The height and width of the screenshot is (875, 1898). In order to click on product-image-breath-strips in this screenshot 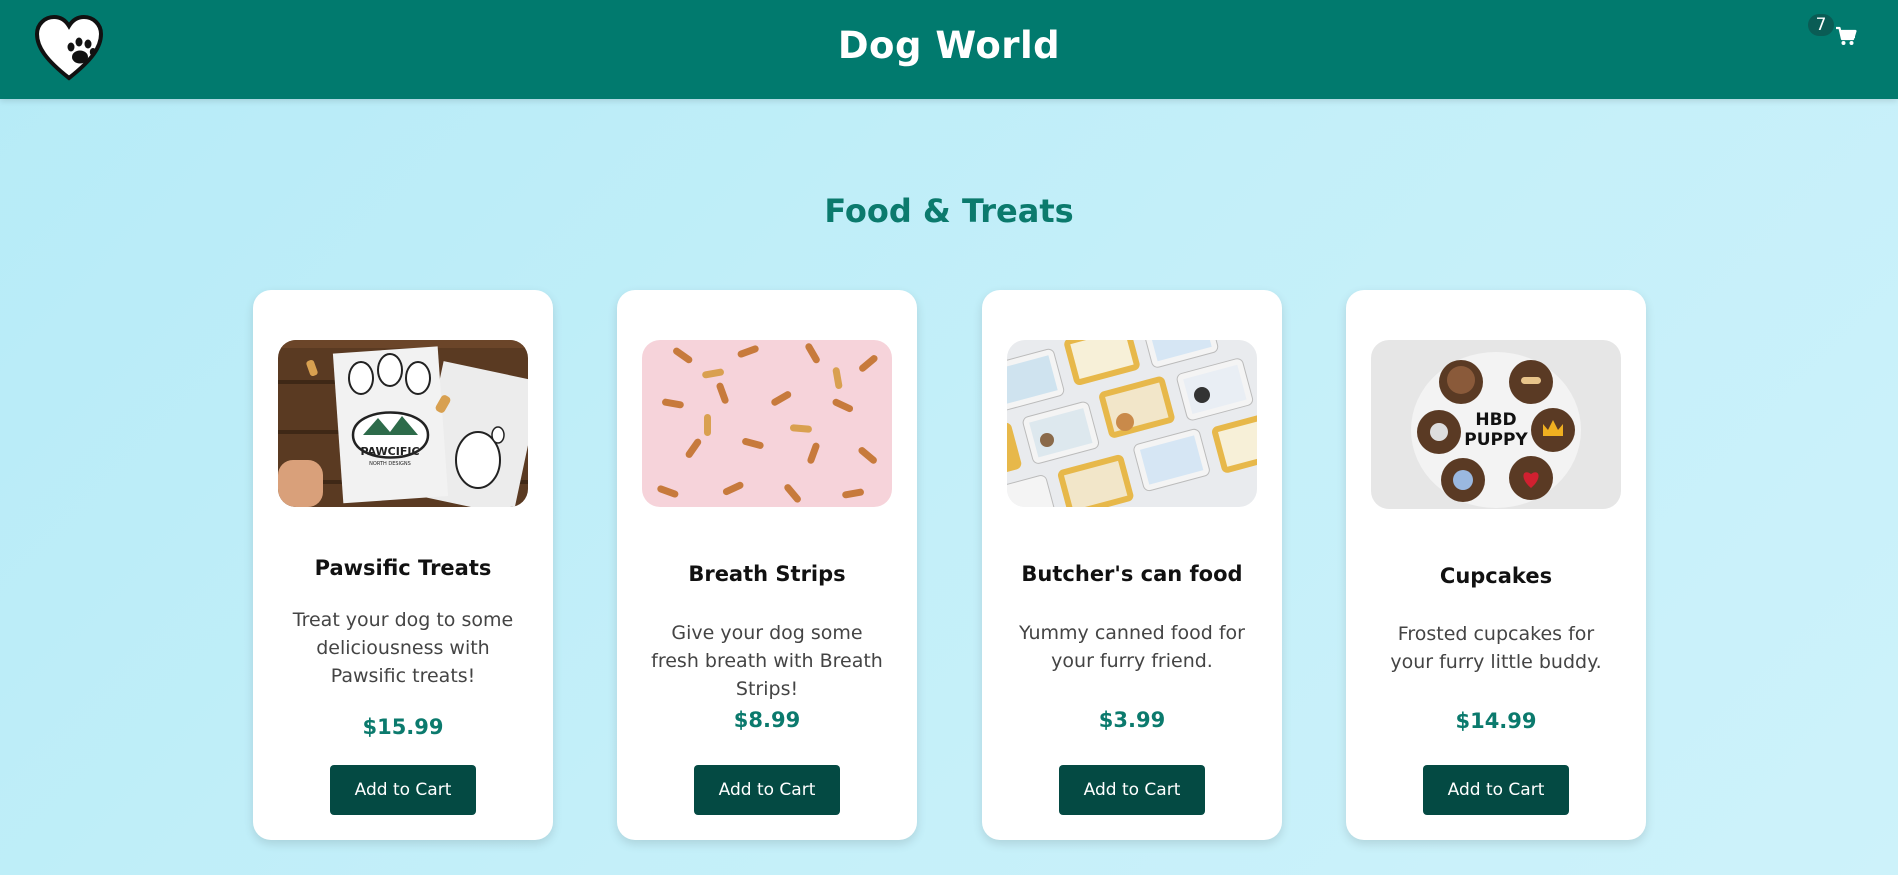, I will do `click(767, 423)`.